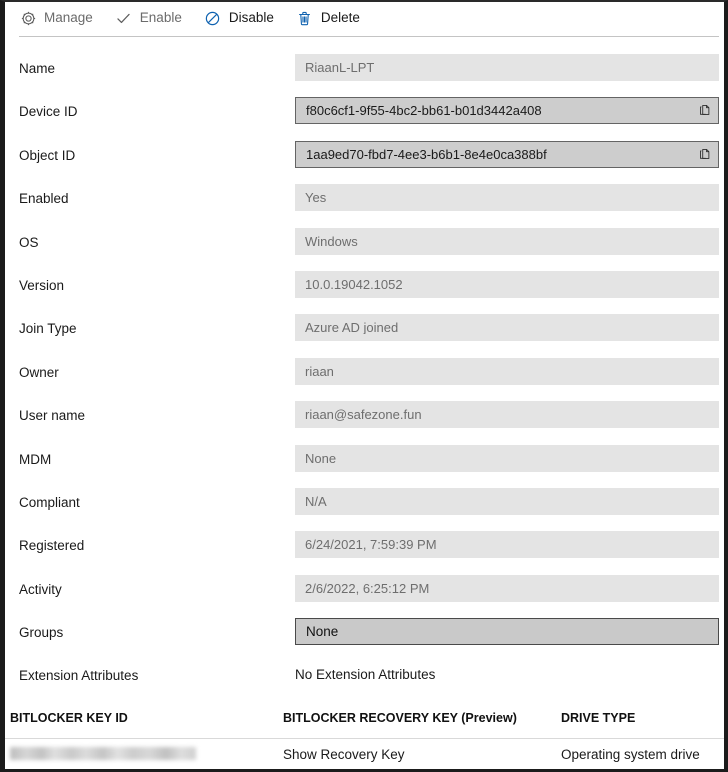  I want to click on field-activity-value-text: 2/6/2022, 6:25:12 PM, so click(367, 588).